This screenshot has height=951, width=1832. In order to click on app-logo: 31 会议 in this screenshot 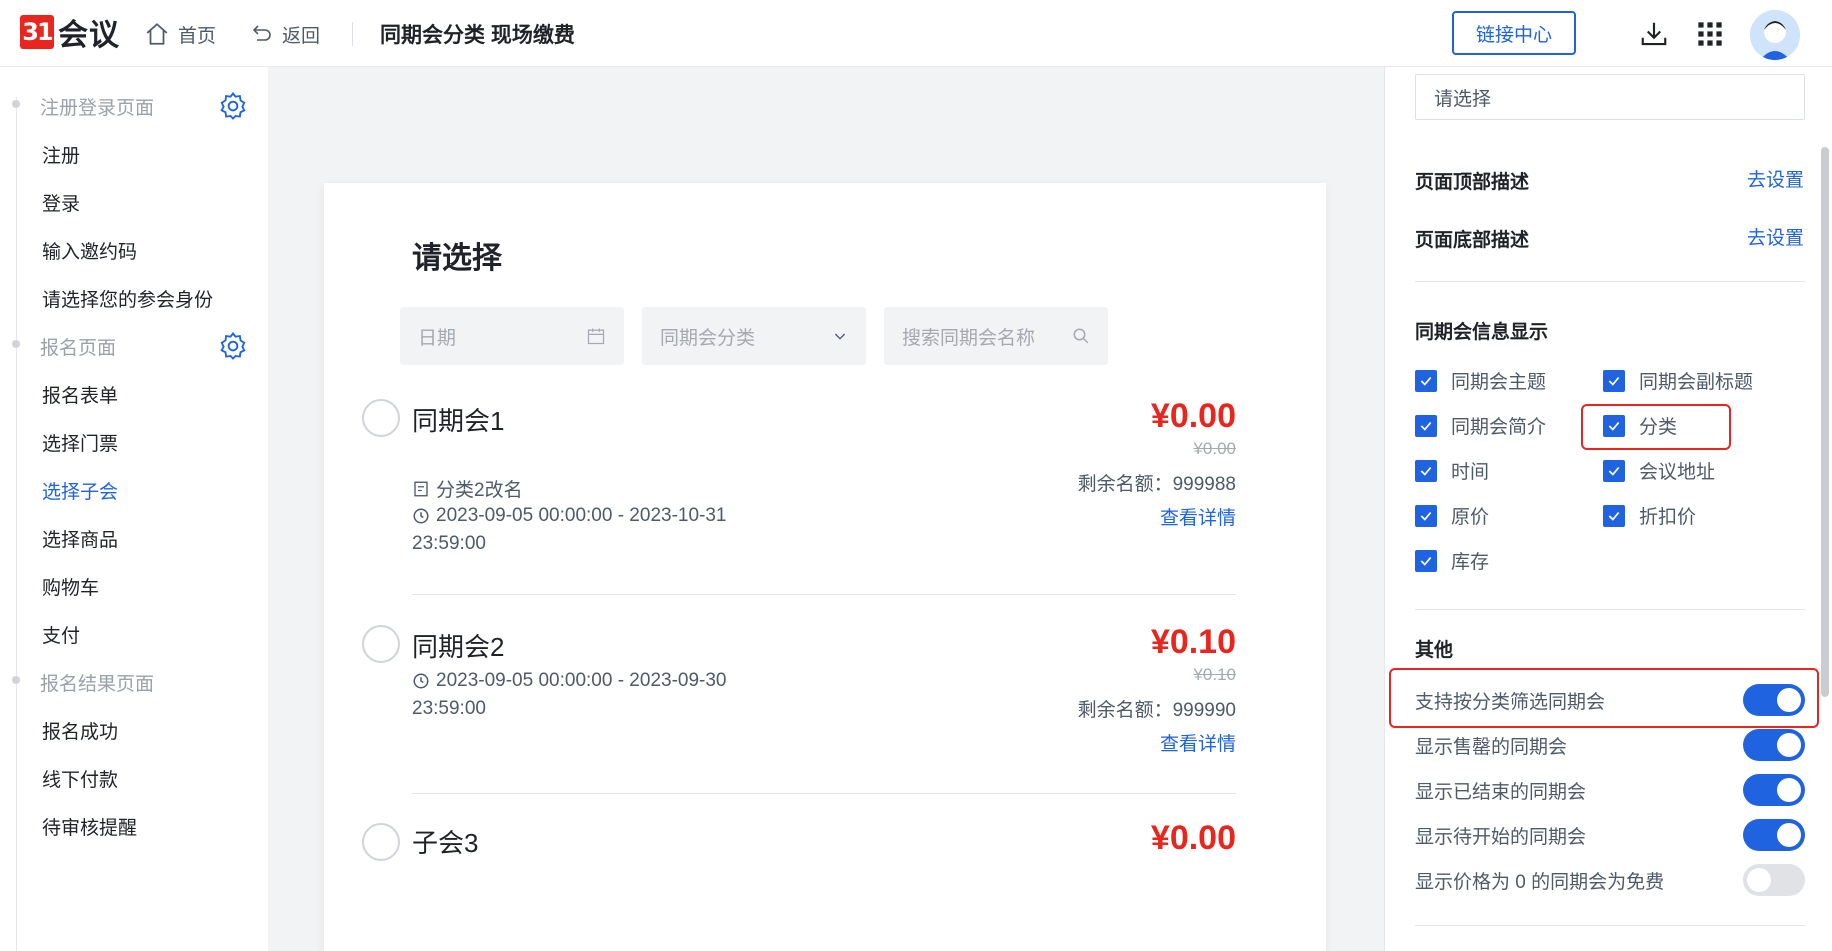, I will do `click(70, 33)`.